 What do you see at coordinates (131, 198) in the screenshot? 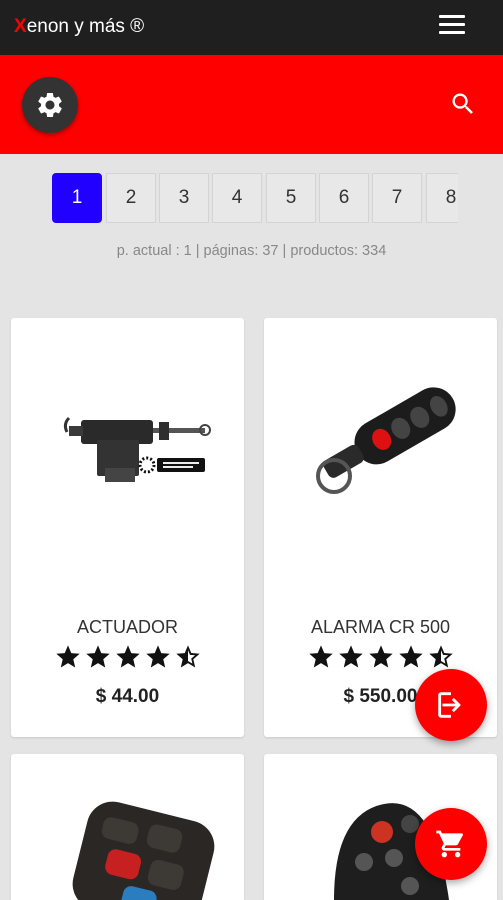
I see `page-2-button: 2` at bounding box center [131, 198].